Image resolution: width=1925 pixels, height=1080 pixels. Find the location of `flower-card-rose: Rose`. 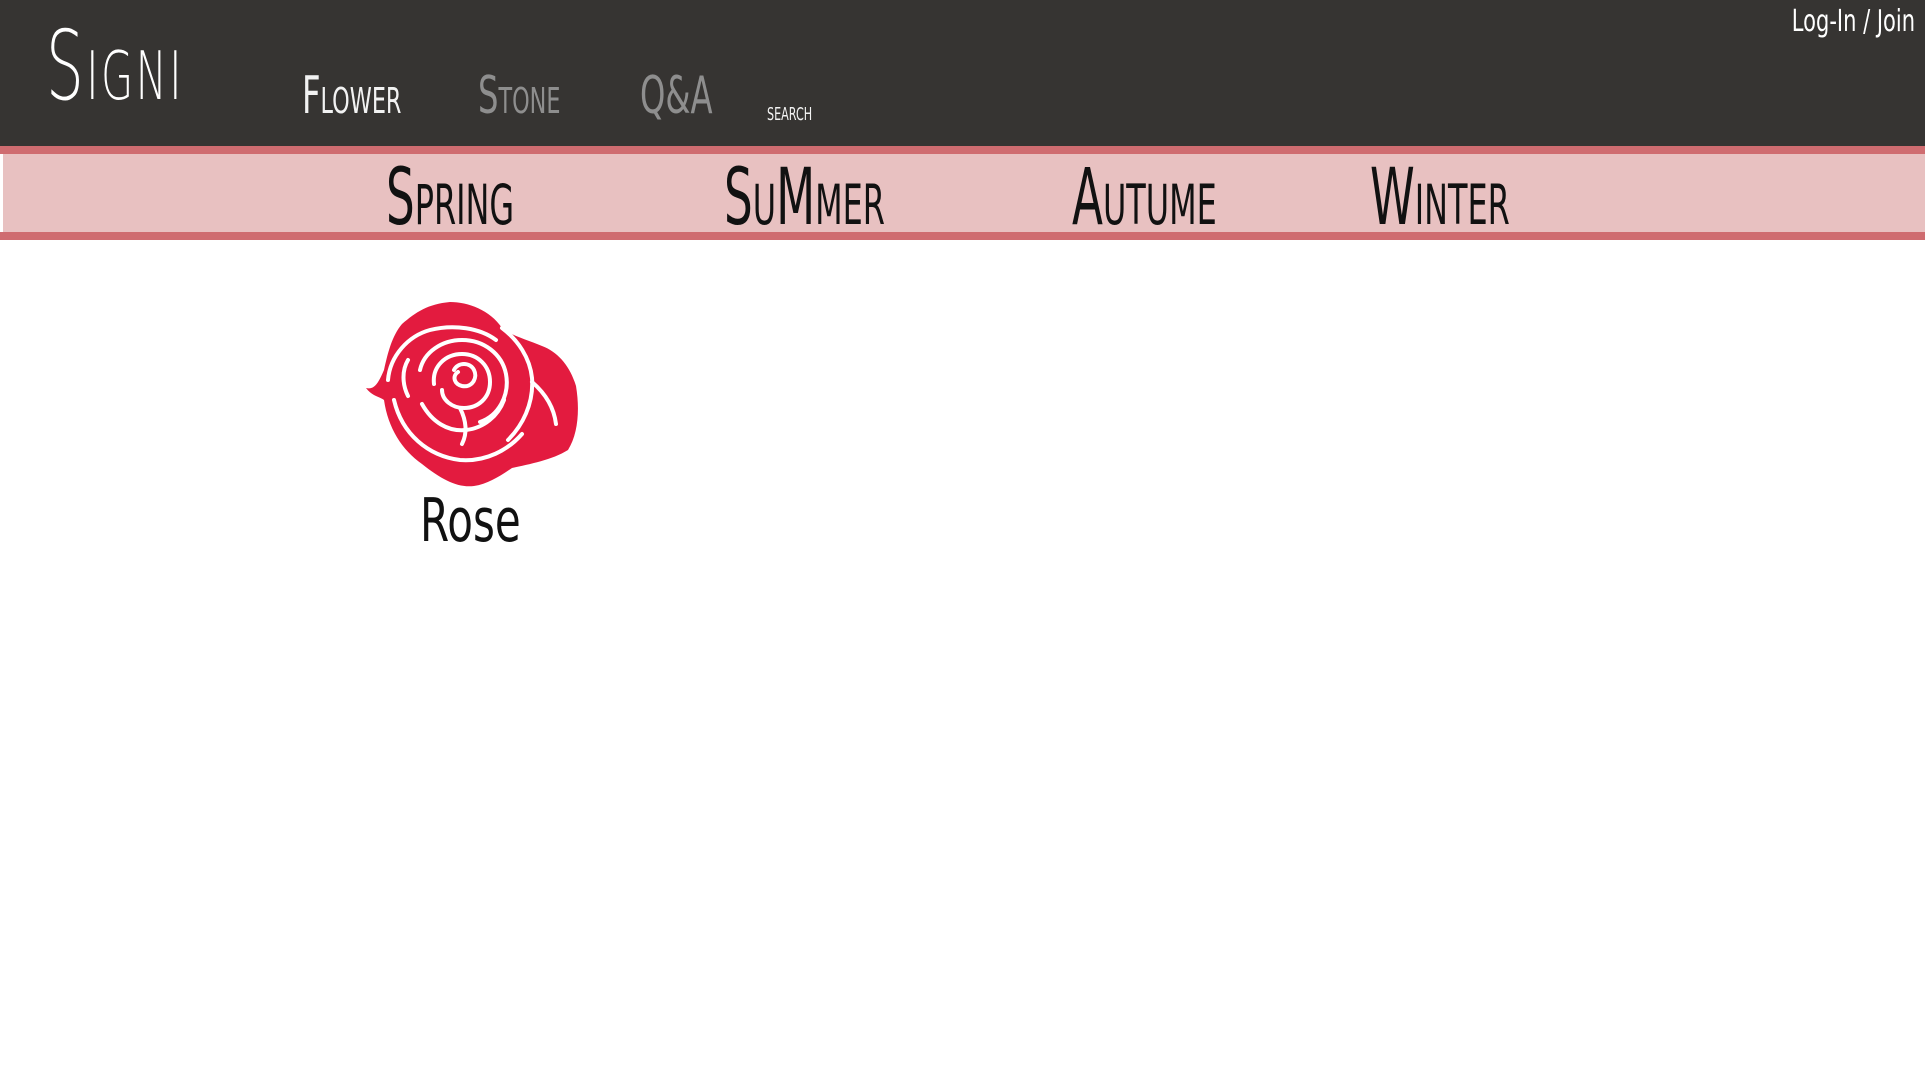

flower-card-rose: Rose is located at coordinates (473, 428).